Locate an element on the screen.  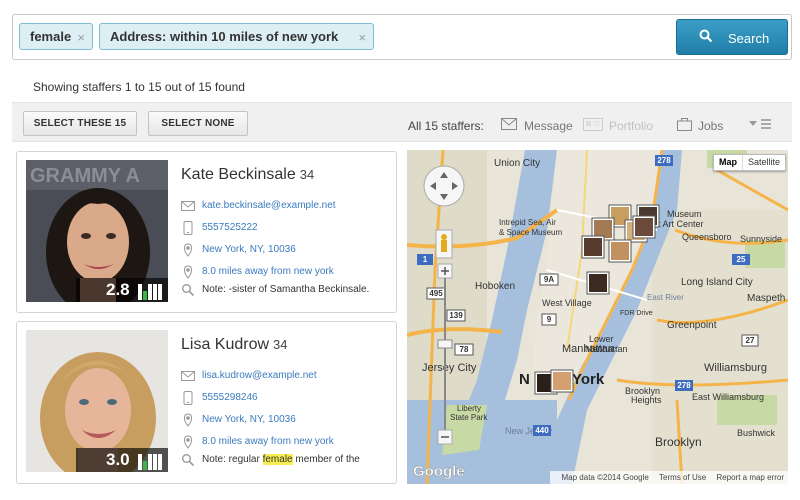
map-label: East Williamsburg is located at coordinates (728, 397).